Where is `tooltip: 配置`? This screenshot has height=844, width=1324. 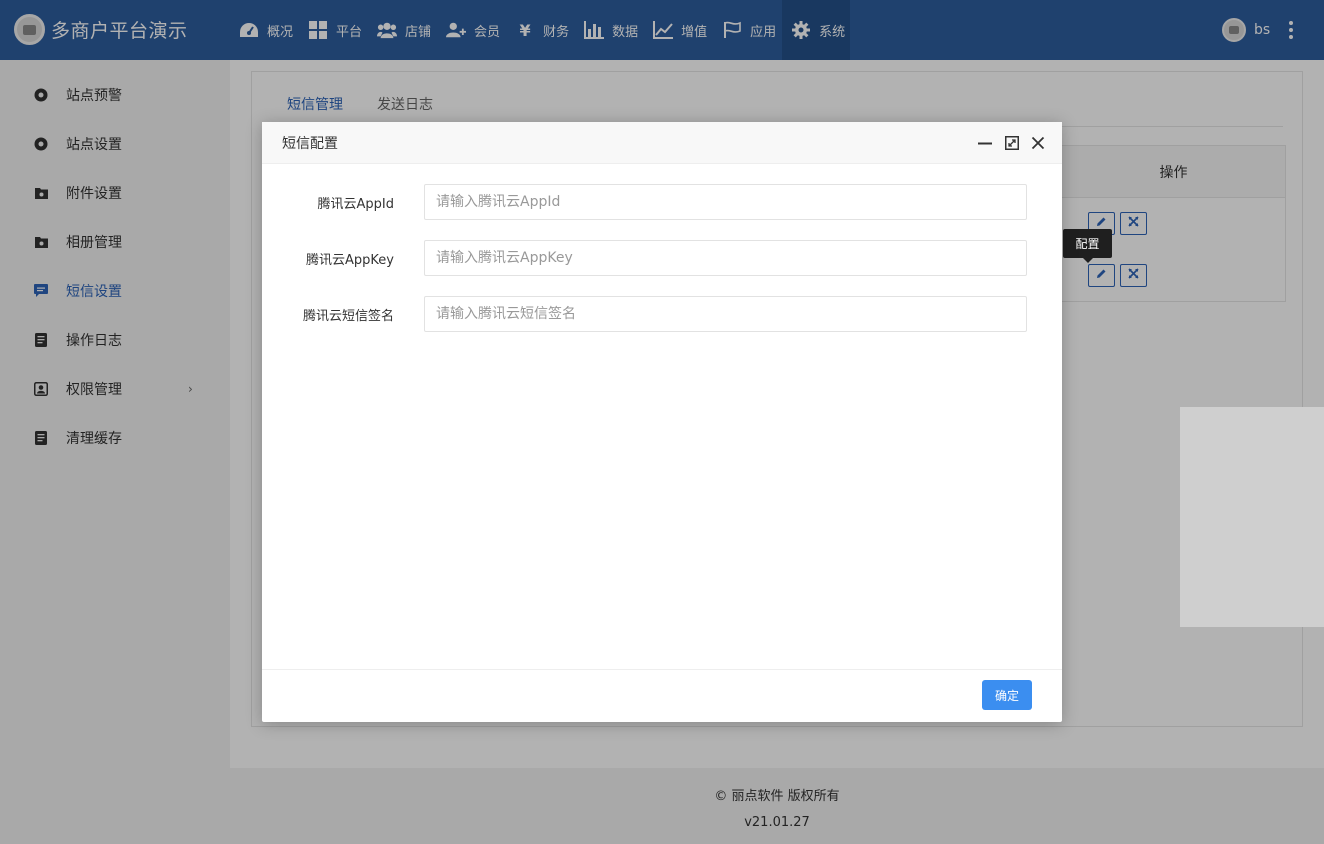 tooltip: 配置 is located at coordinates (1087, 246).